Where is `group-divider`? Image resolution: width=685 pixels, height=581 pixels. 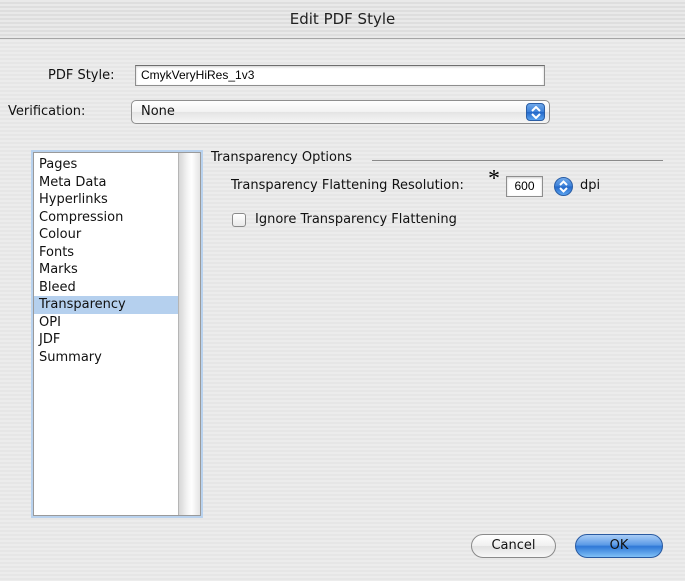
group-divider is located at coordinates (517, 160).